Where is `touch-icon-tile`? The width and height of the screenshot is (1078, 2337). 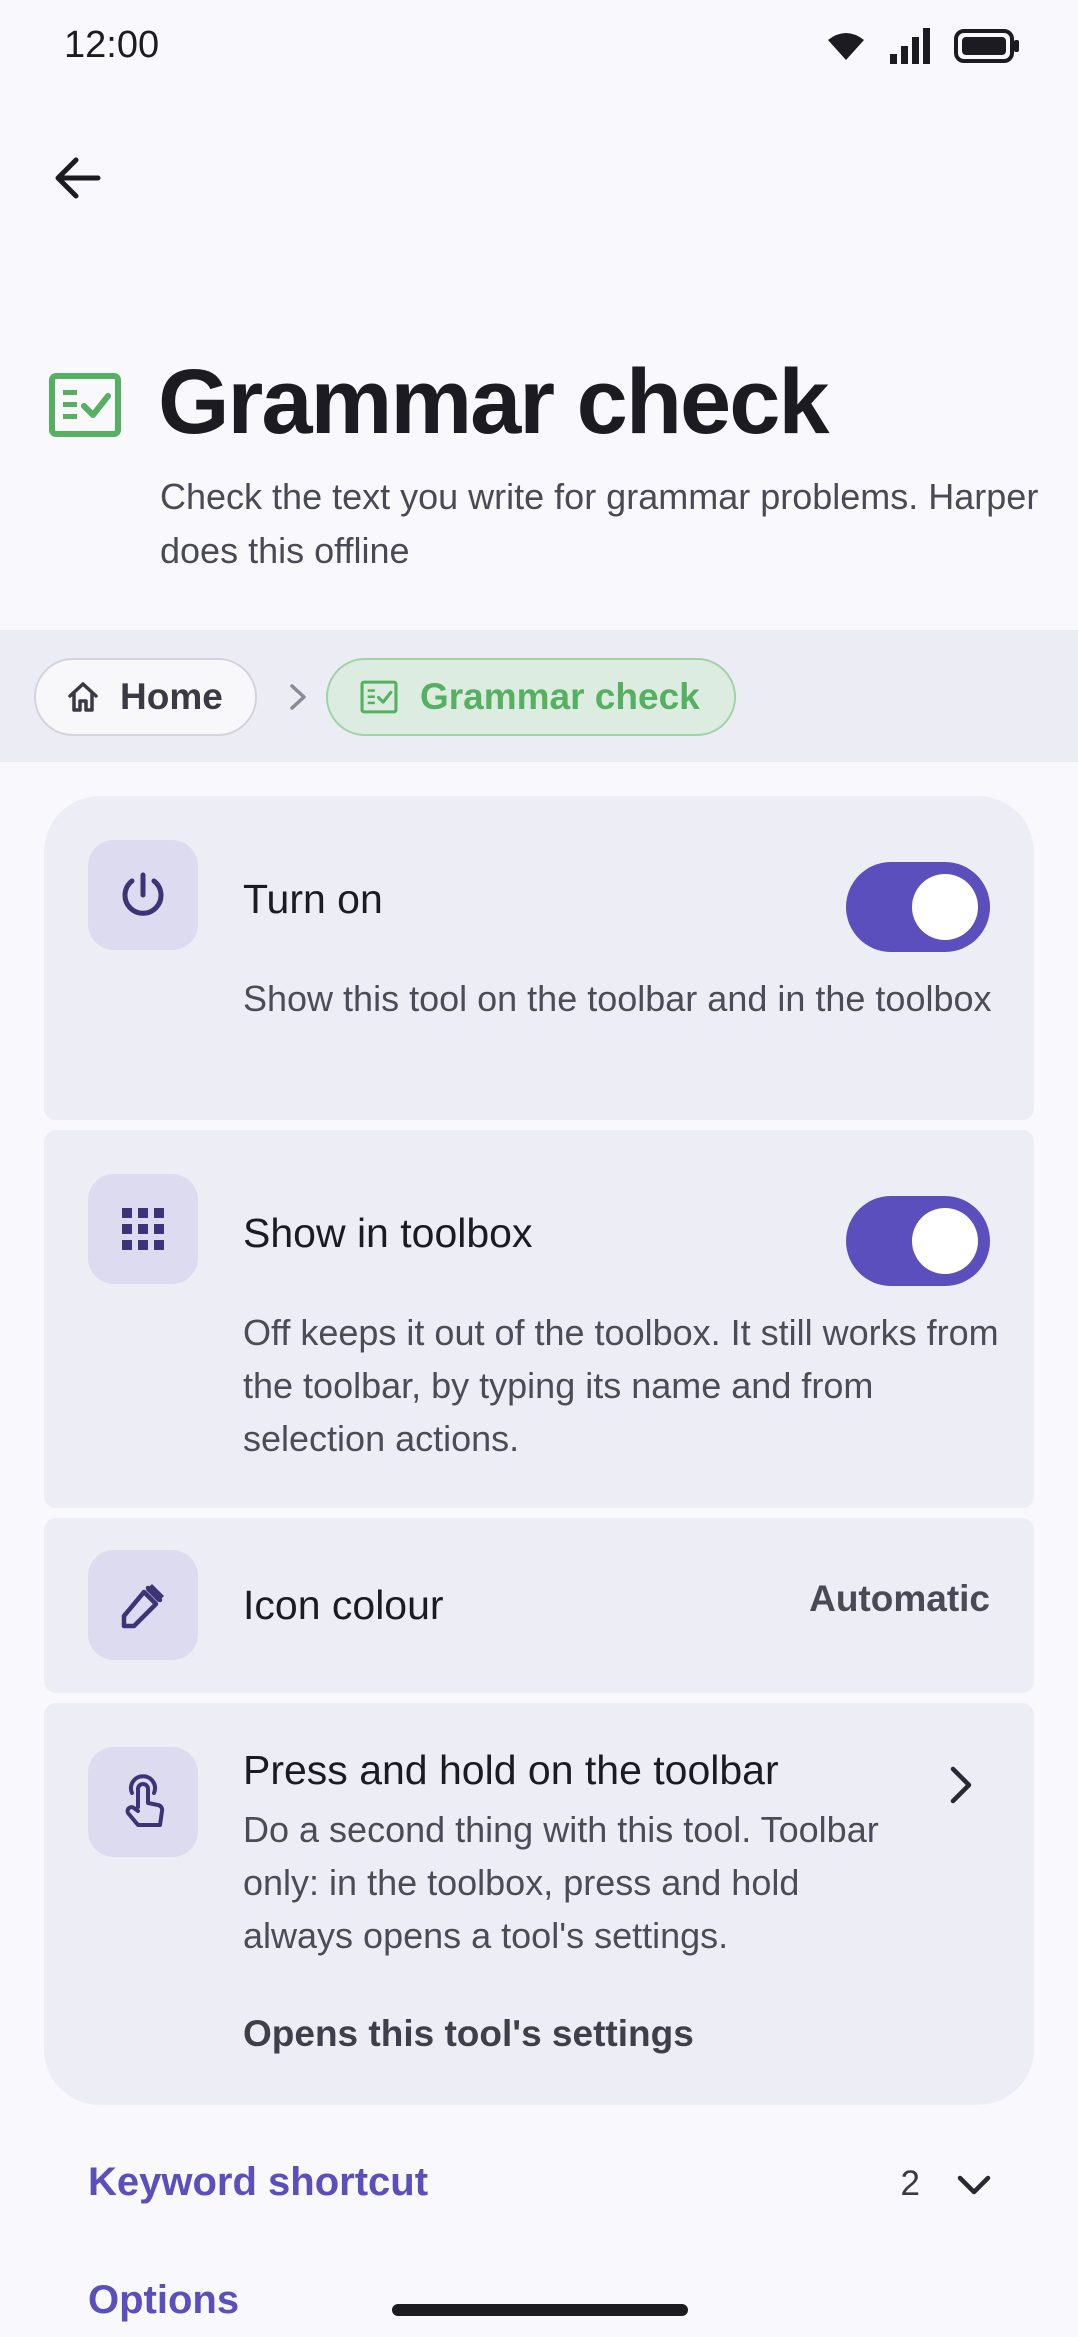
touch-icon-tile is located at coordinates (143, 1802).